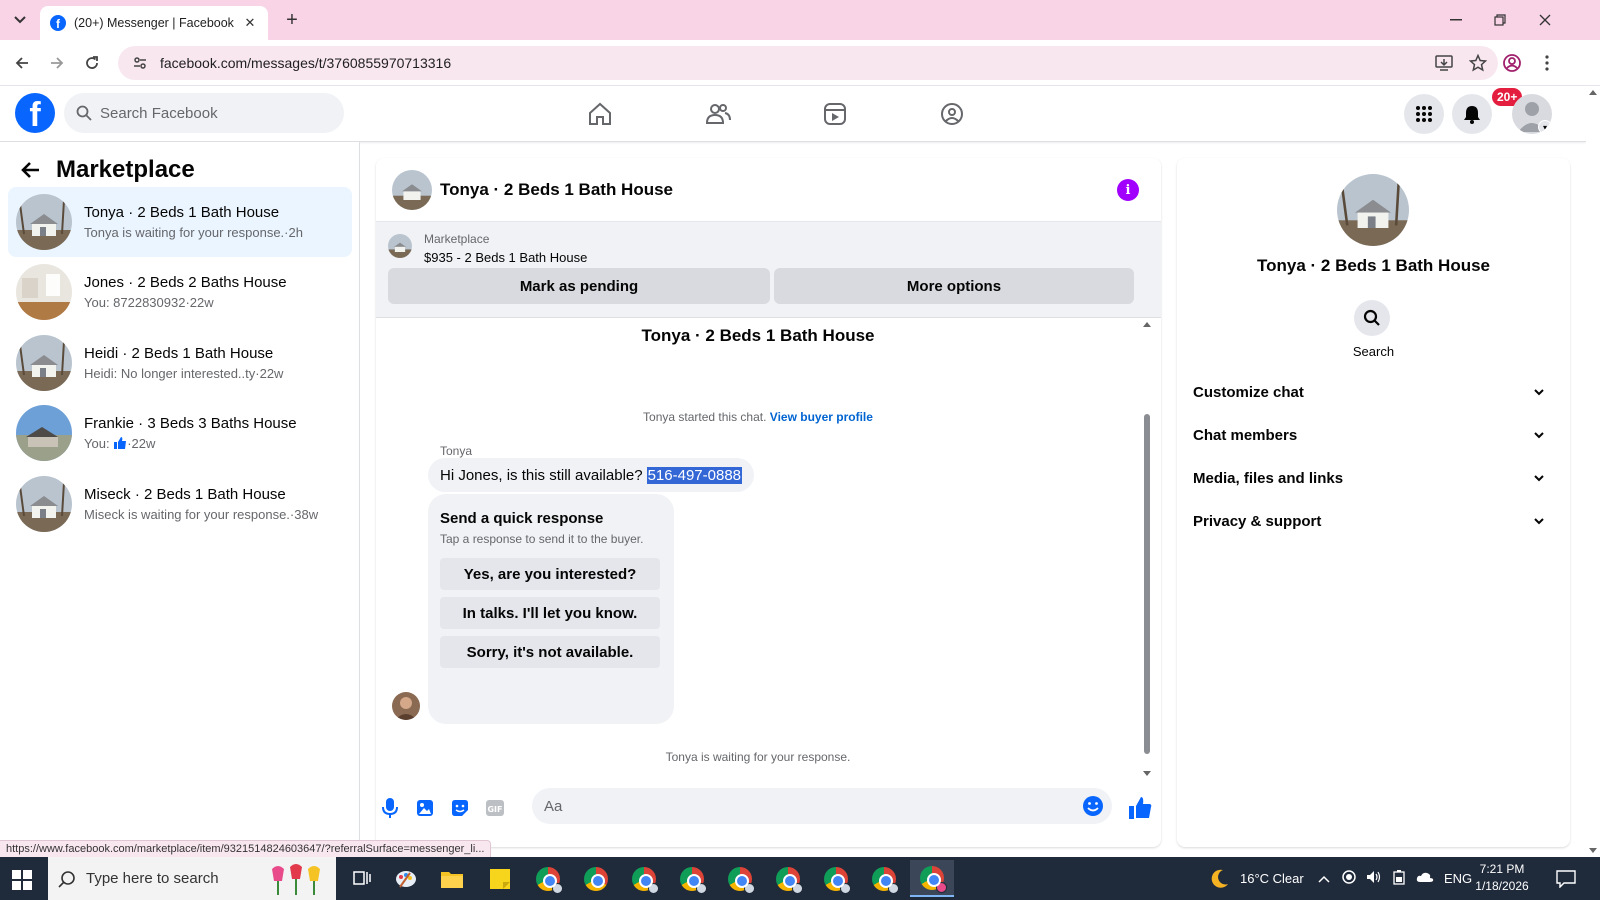 The height and width of the screenshot is (900, 1600). Describe the element at coordinates (596, 878) in the screenshot. I see `chrome-app-icon` at that location.